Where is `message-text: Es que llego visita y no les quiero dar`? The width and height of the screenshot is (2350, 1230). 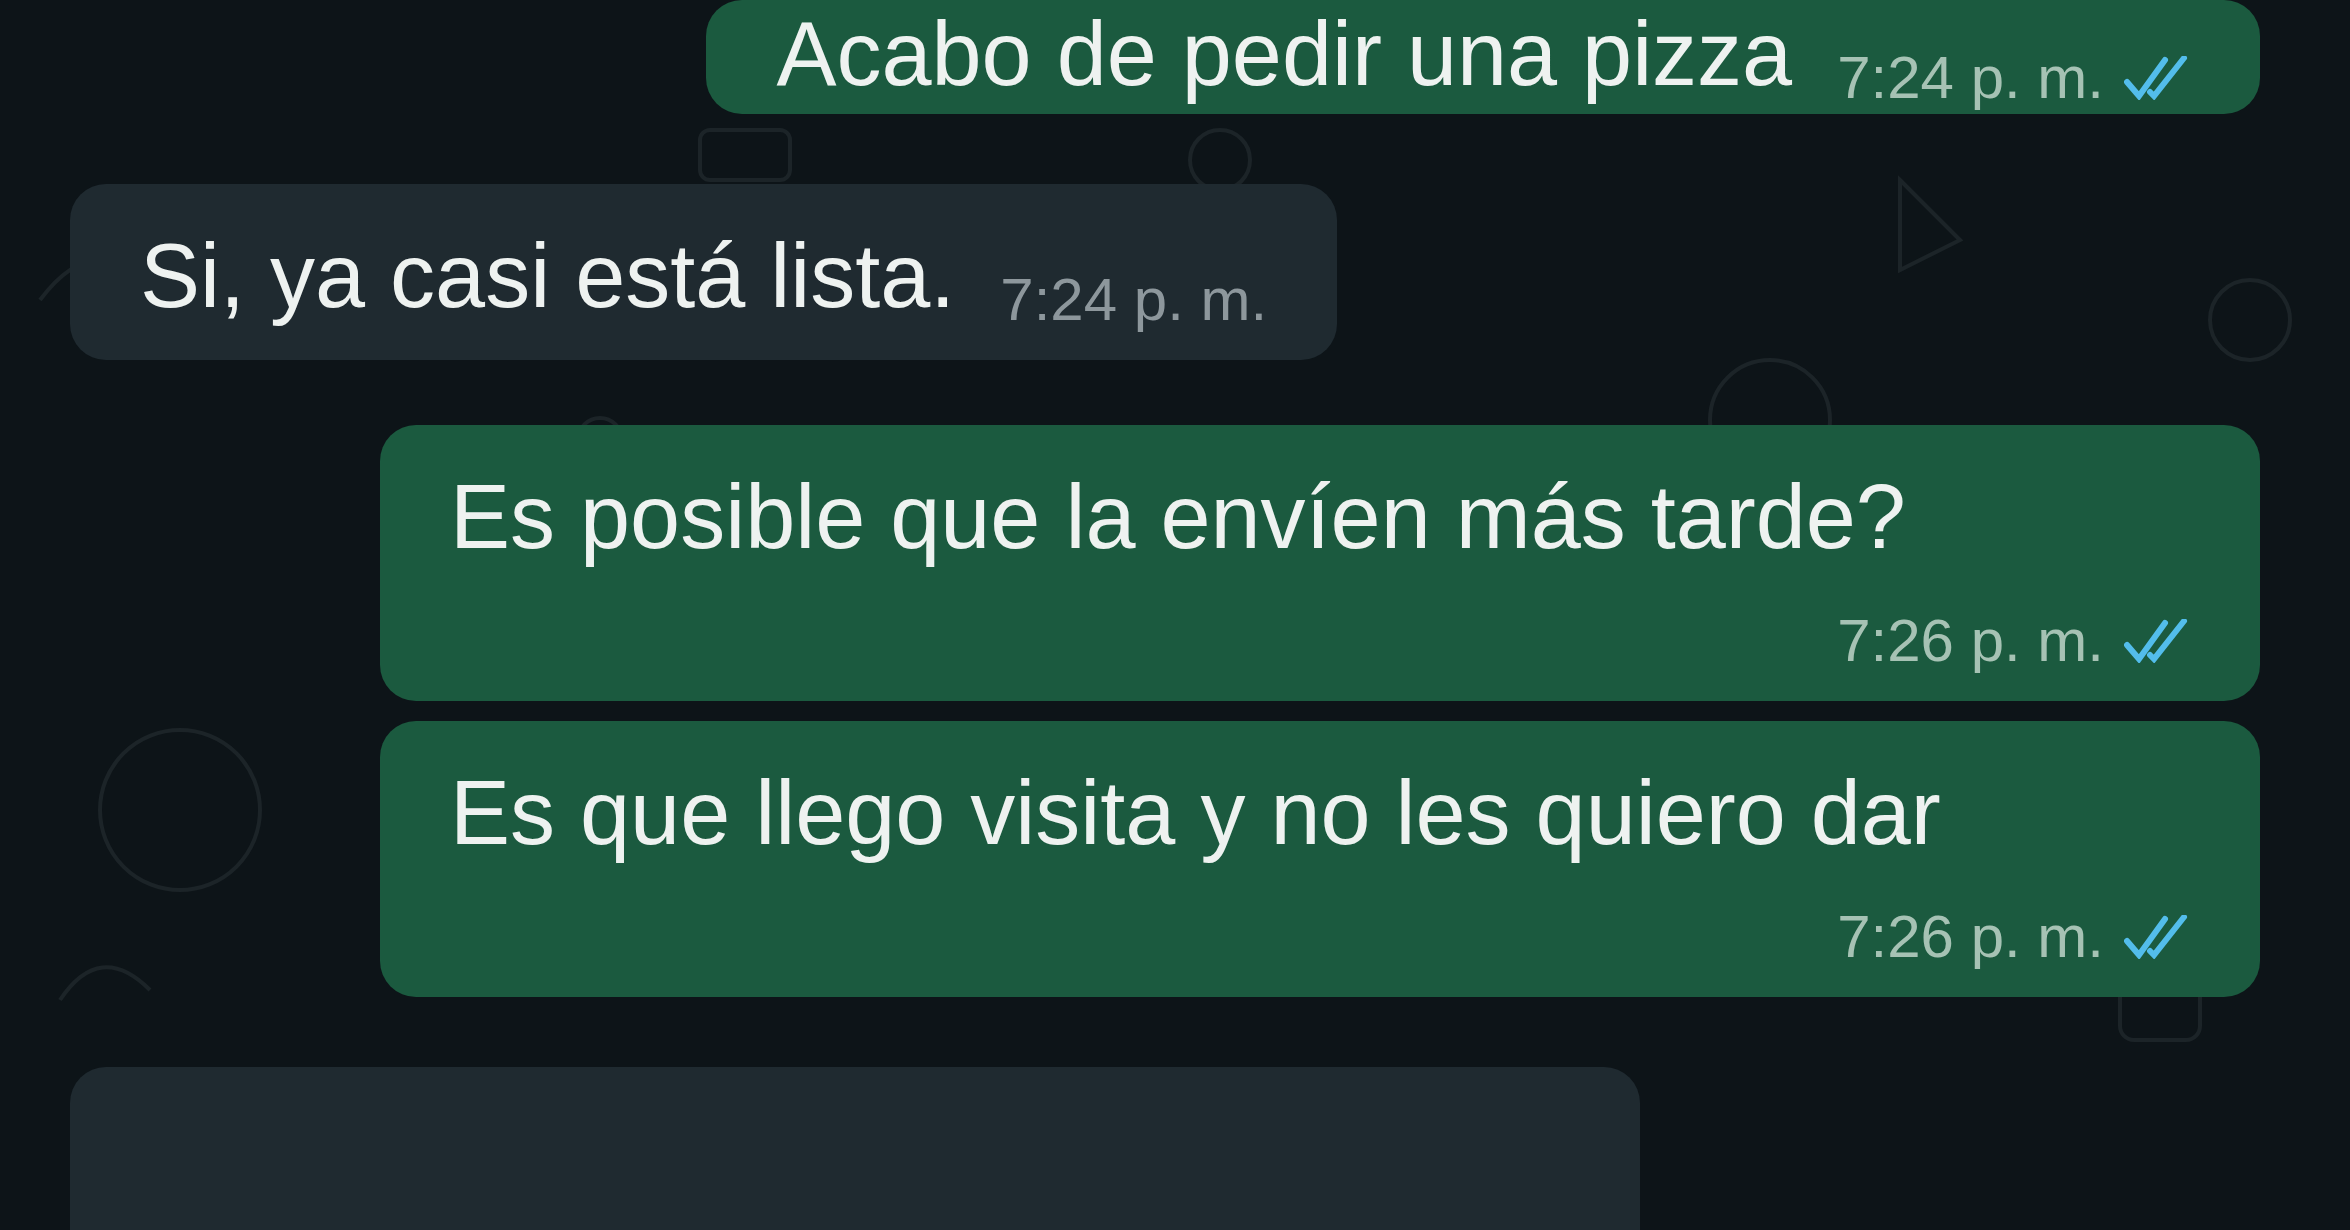
message-text: Es que llego visita y no les quiero dar is located at coordinates (1196, 813).